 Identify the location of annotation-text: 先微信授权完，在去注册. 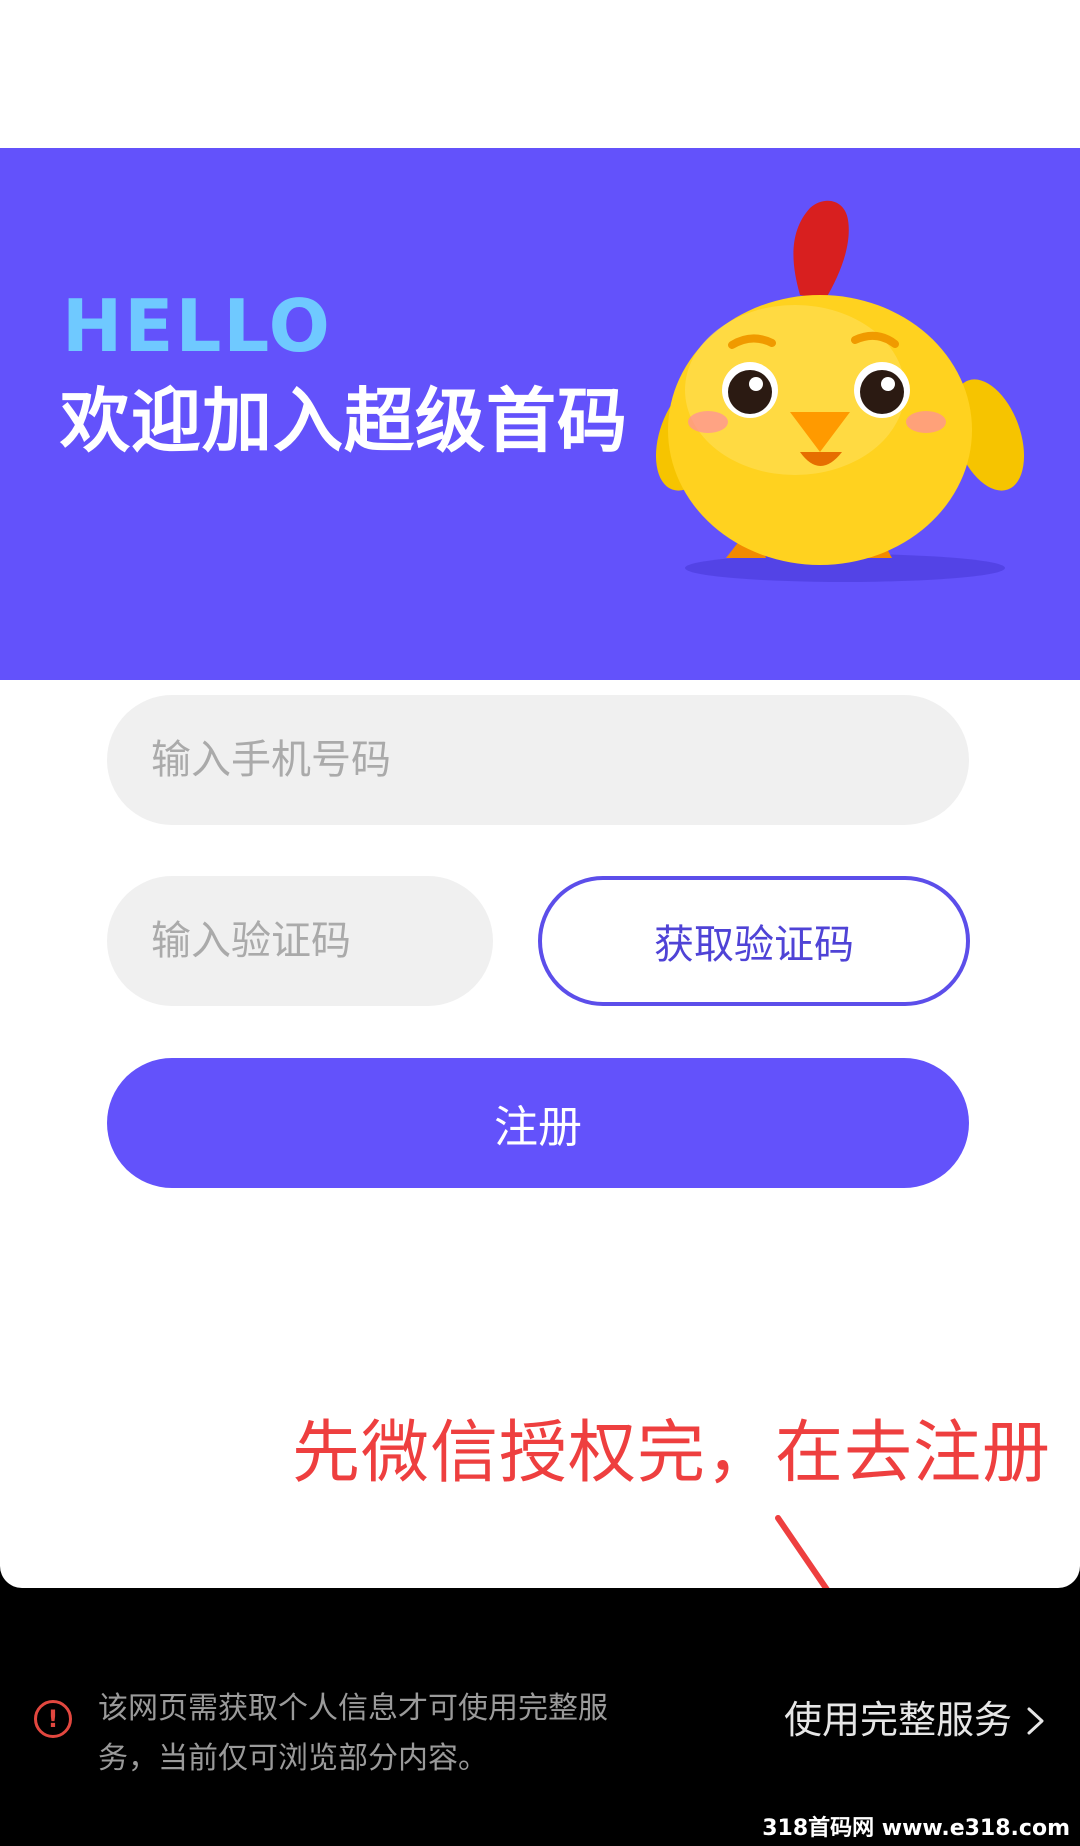
(672, 1453).